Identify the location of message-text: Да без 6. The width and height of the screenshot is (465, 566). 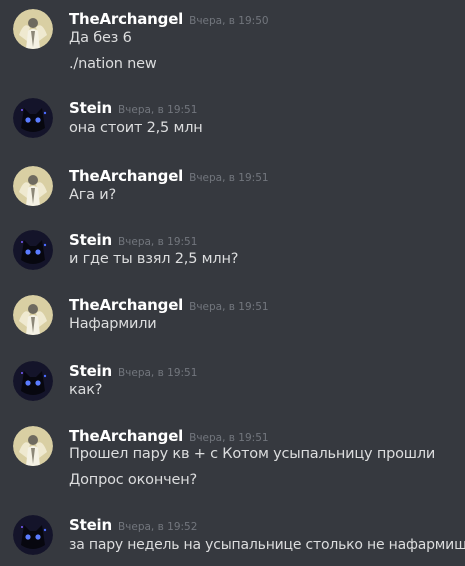
(100, 38).